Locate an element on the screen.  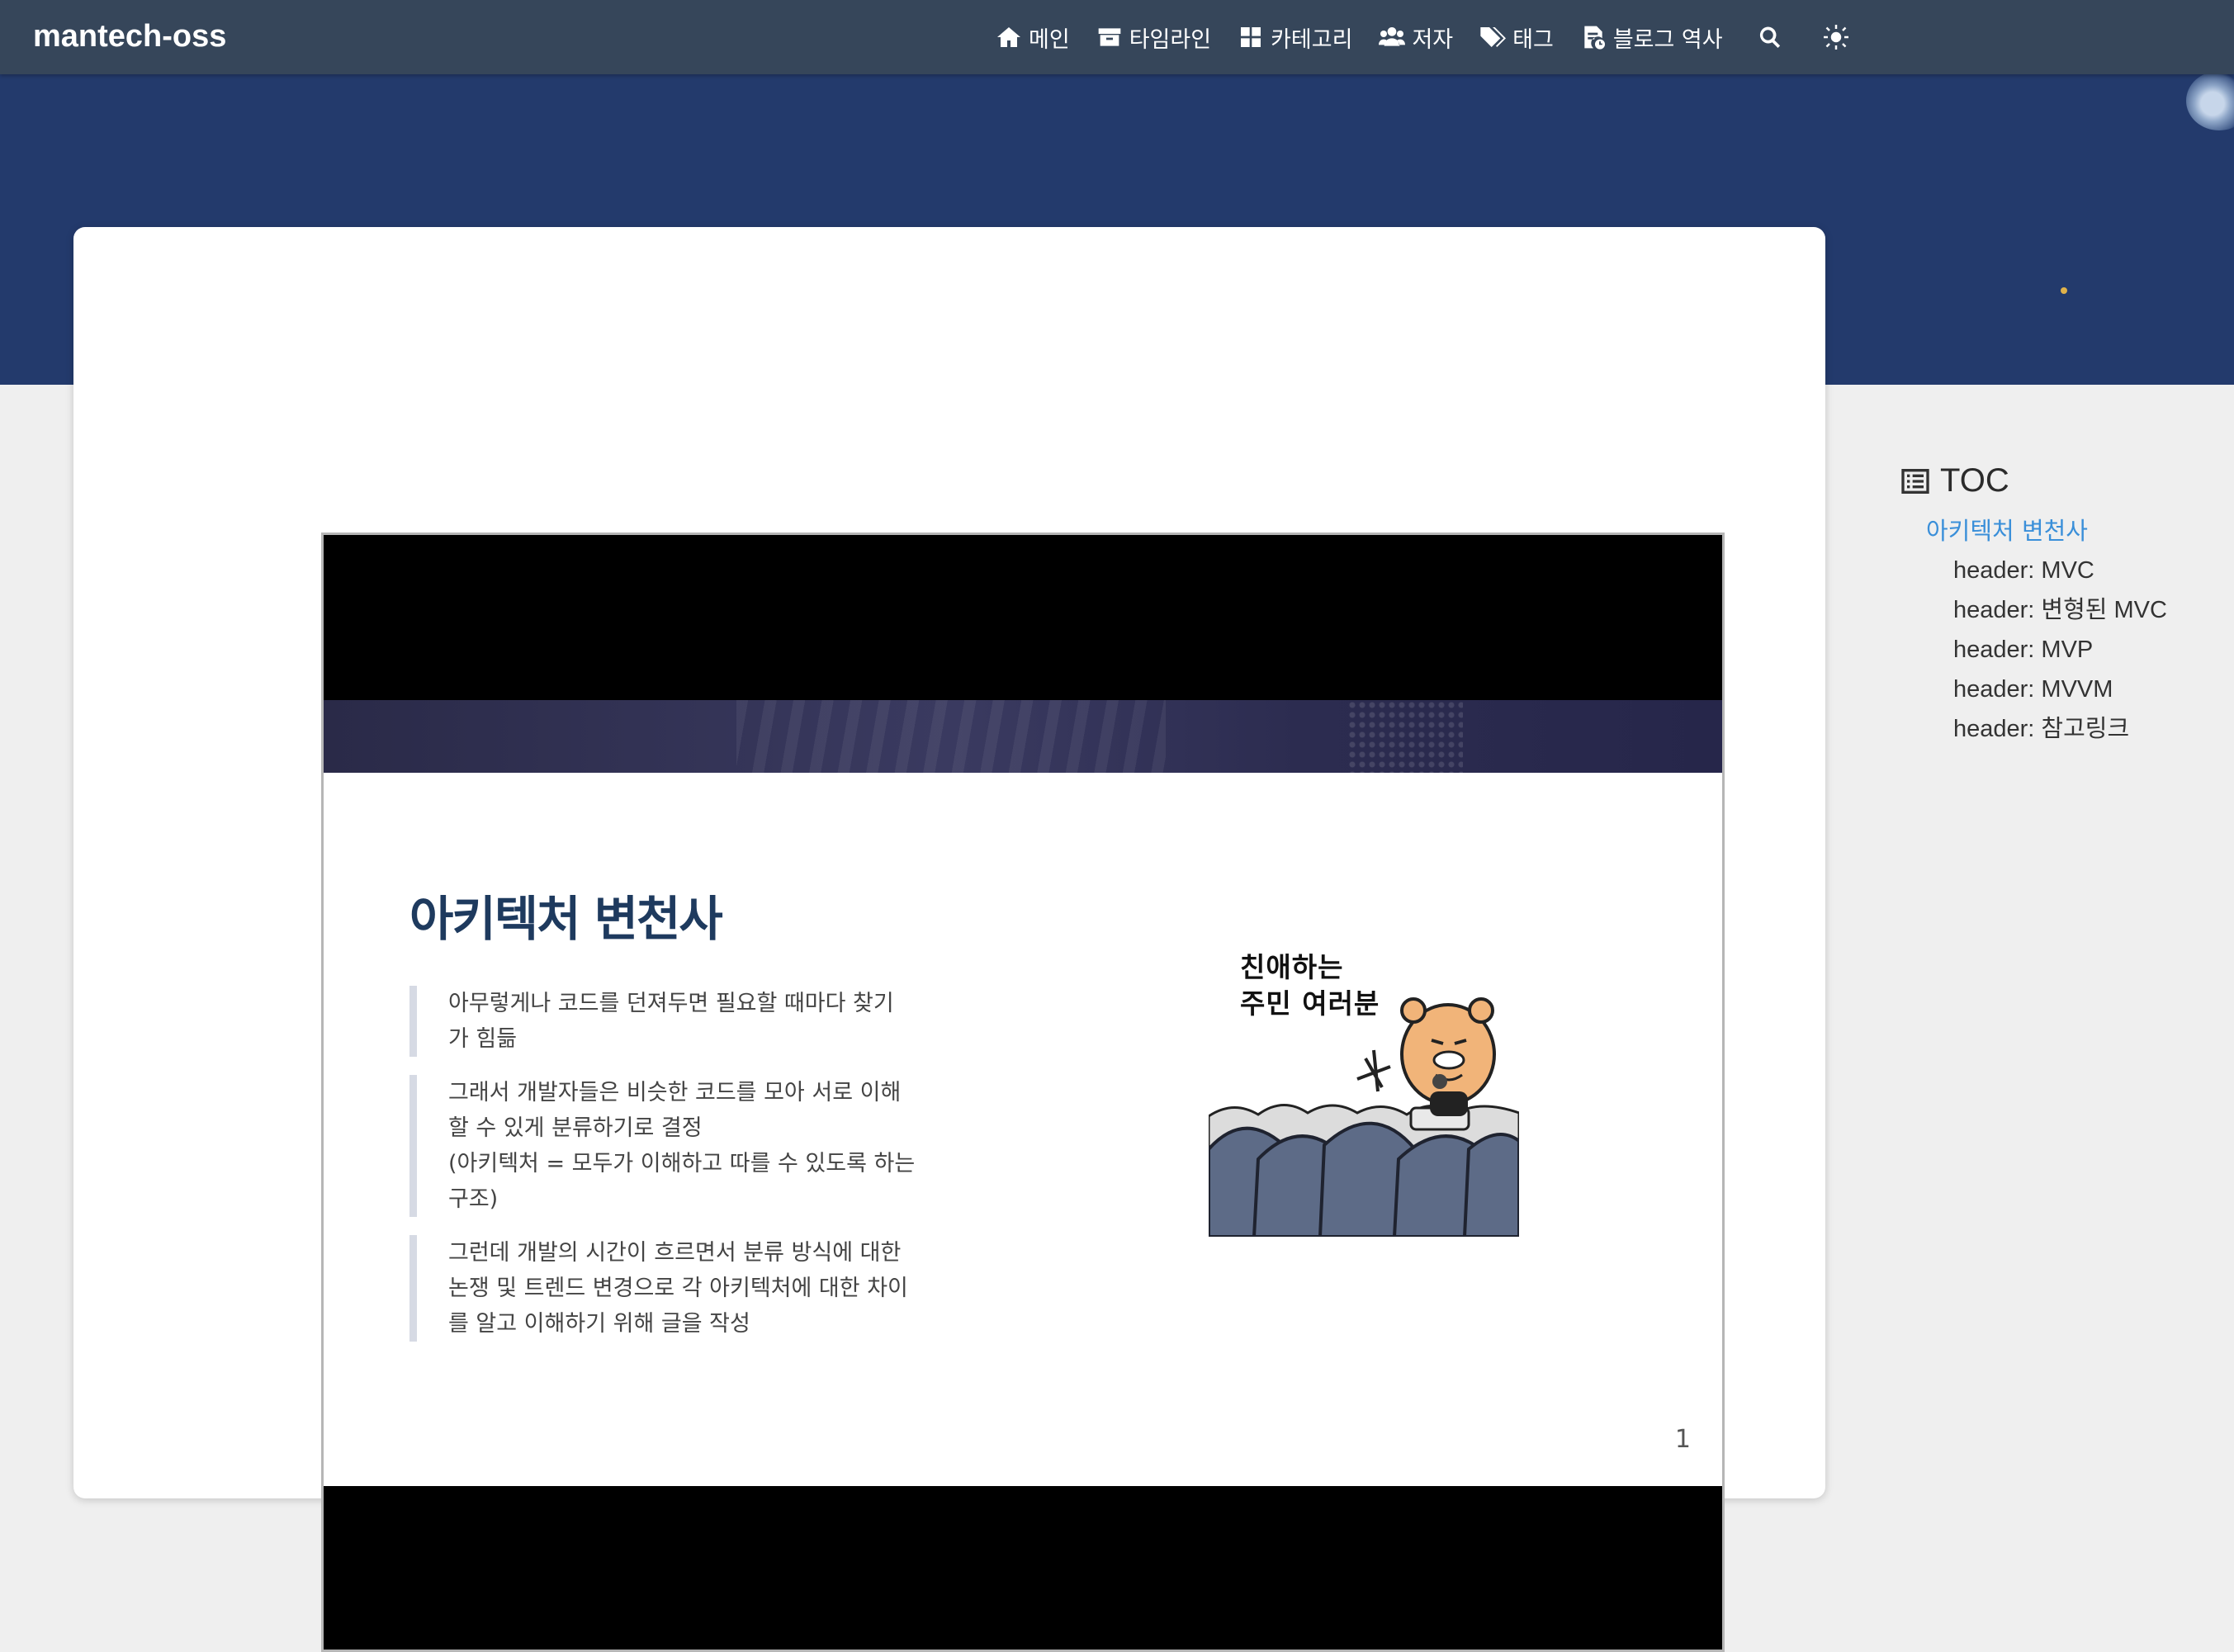
nav-item-main: 메인 is located at coordinates (1033, 37).